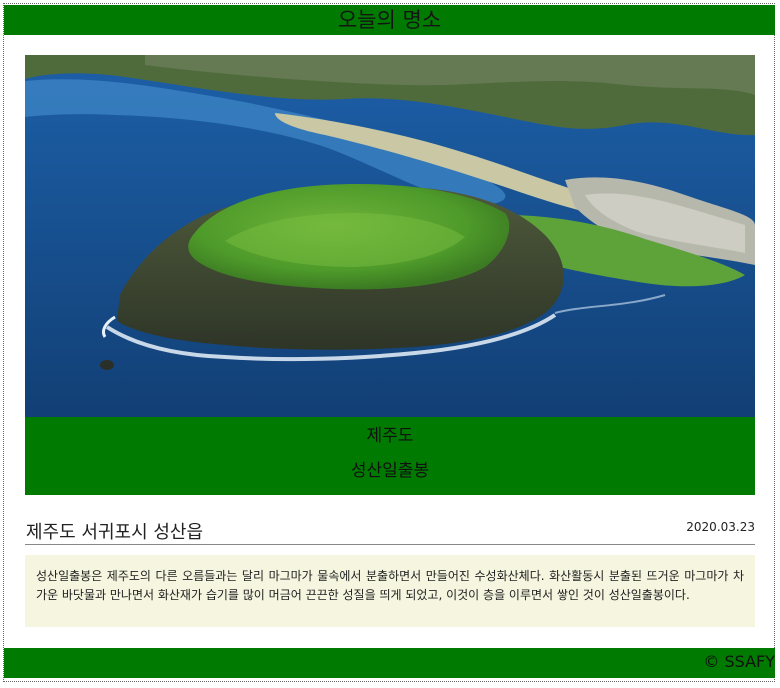 The height and width of the screenshot is (688, 780). What do you see at coordinates (739, 661) in the screenshot?
I see `copyright-text: © SSAFY` at bounding box center [739, 661].